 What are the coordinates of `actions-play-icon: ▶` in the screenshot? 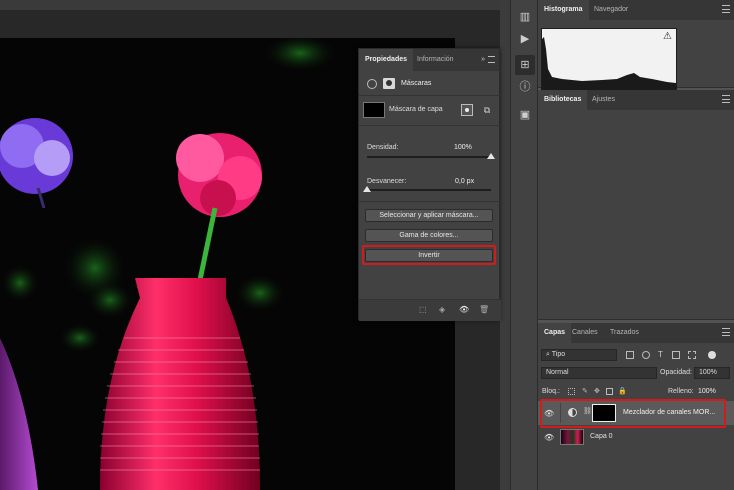 It's located at (525, 39).